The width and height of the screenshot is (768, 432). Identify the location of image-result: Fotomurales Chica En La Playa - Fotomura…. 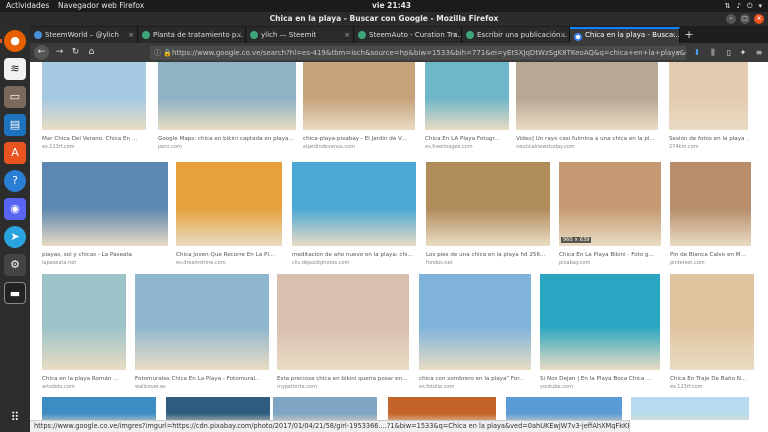
(202, 333).